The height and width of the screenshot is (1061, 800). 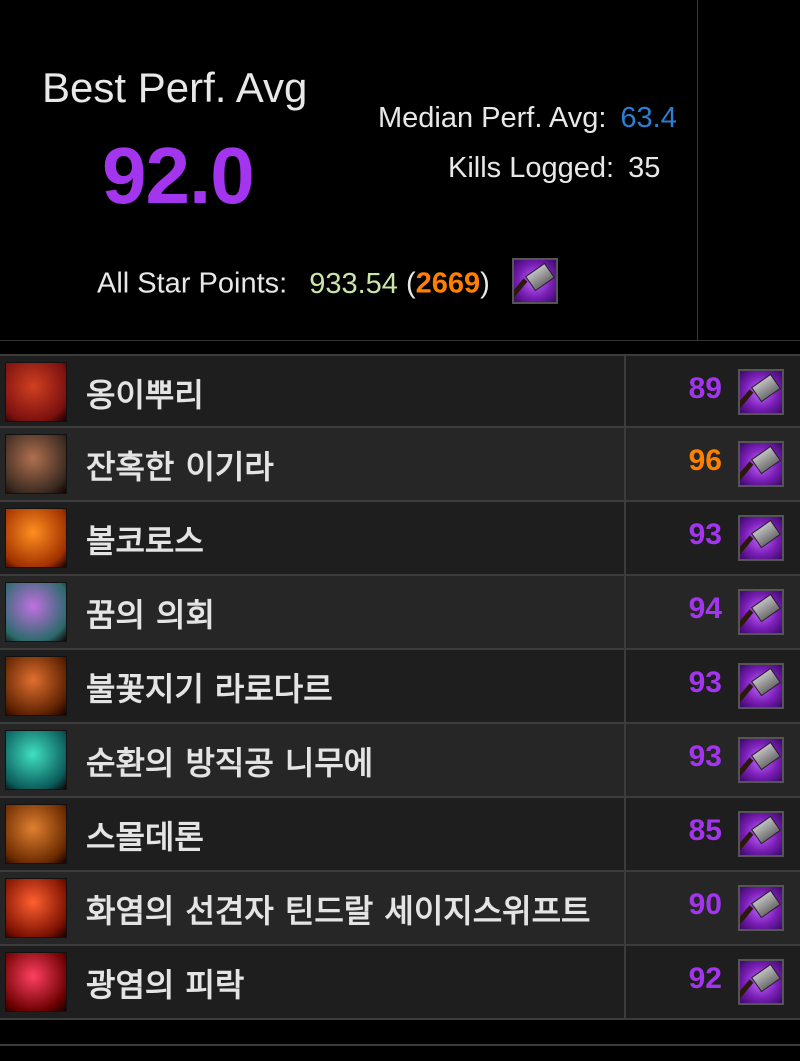 I want to click on boss-row: 순환의 방직공 니무에 93, so click(x=400, y=761).